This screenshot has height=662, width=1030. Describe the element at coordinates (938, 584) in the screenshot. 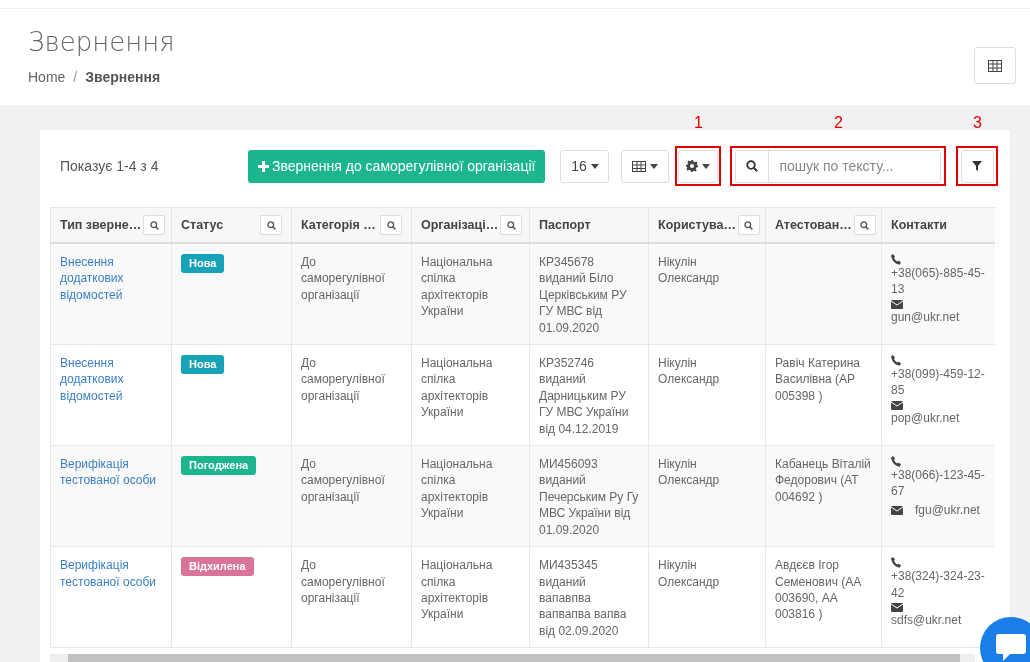

I see `phone-number: +38(324)-324-23-42` at that location.